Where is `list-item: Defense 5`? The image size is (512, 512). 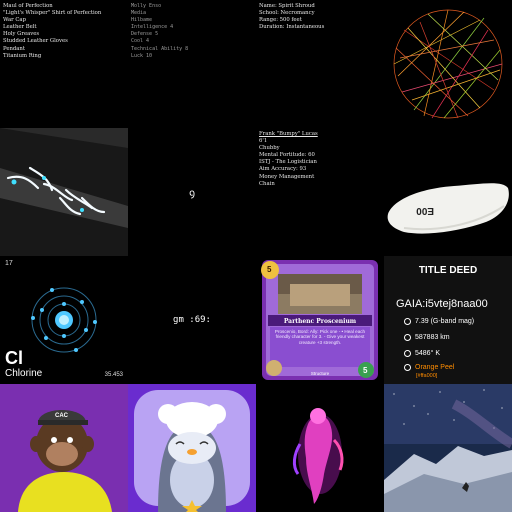
list-item: Defense 5 is located at coordinates (145, 34).